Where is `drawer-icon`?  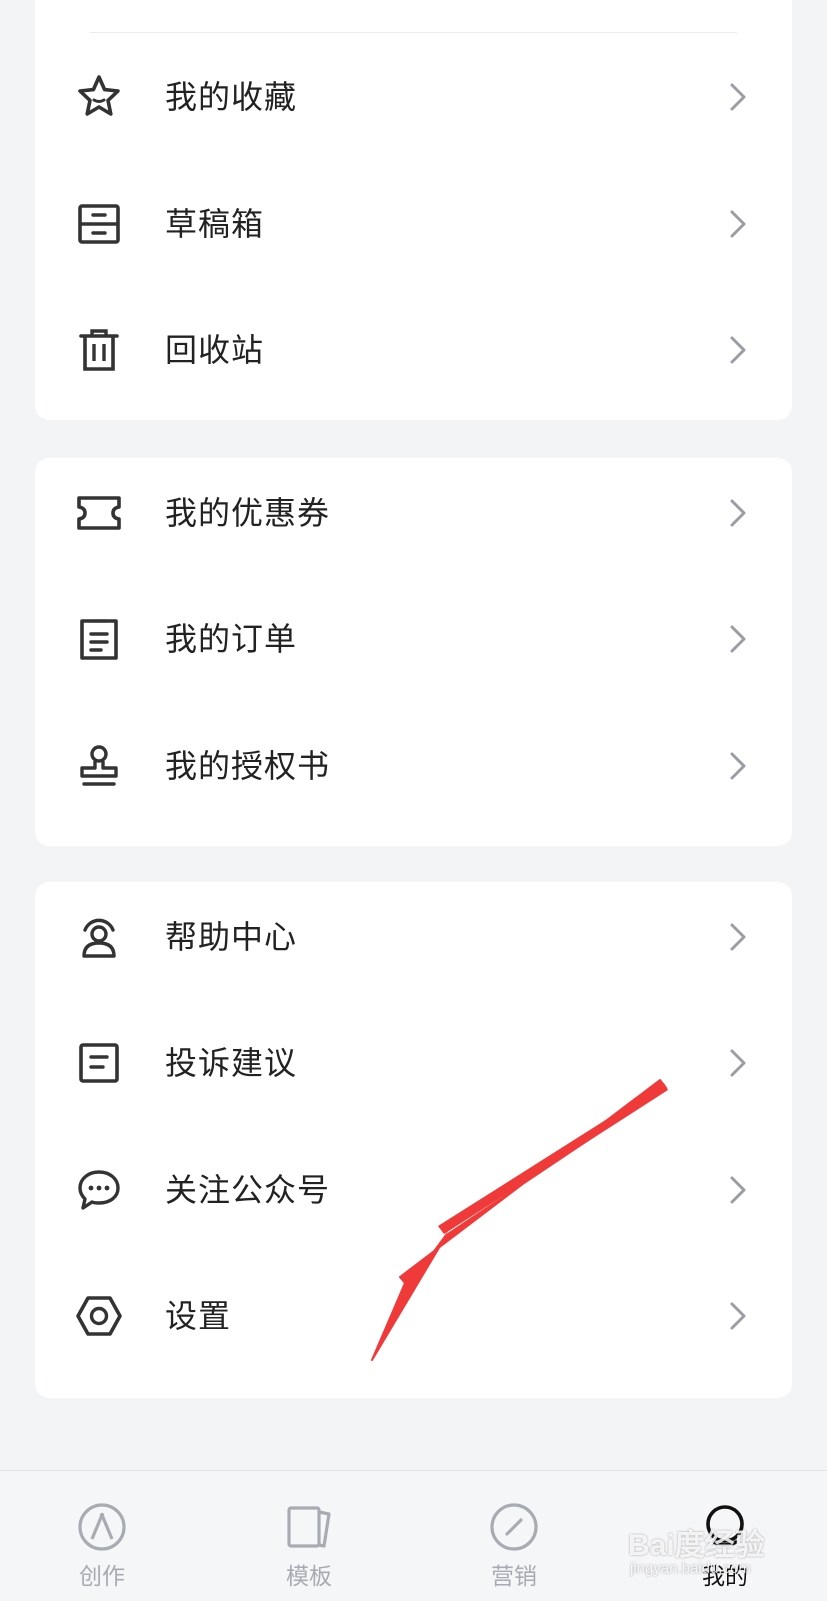 drawer-icon is located at coordinates (99, 224).